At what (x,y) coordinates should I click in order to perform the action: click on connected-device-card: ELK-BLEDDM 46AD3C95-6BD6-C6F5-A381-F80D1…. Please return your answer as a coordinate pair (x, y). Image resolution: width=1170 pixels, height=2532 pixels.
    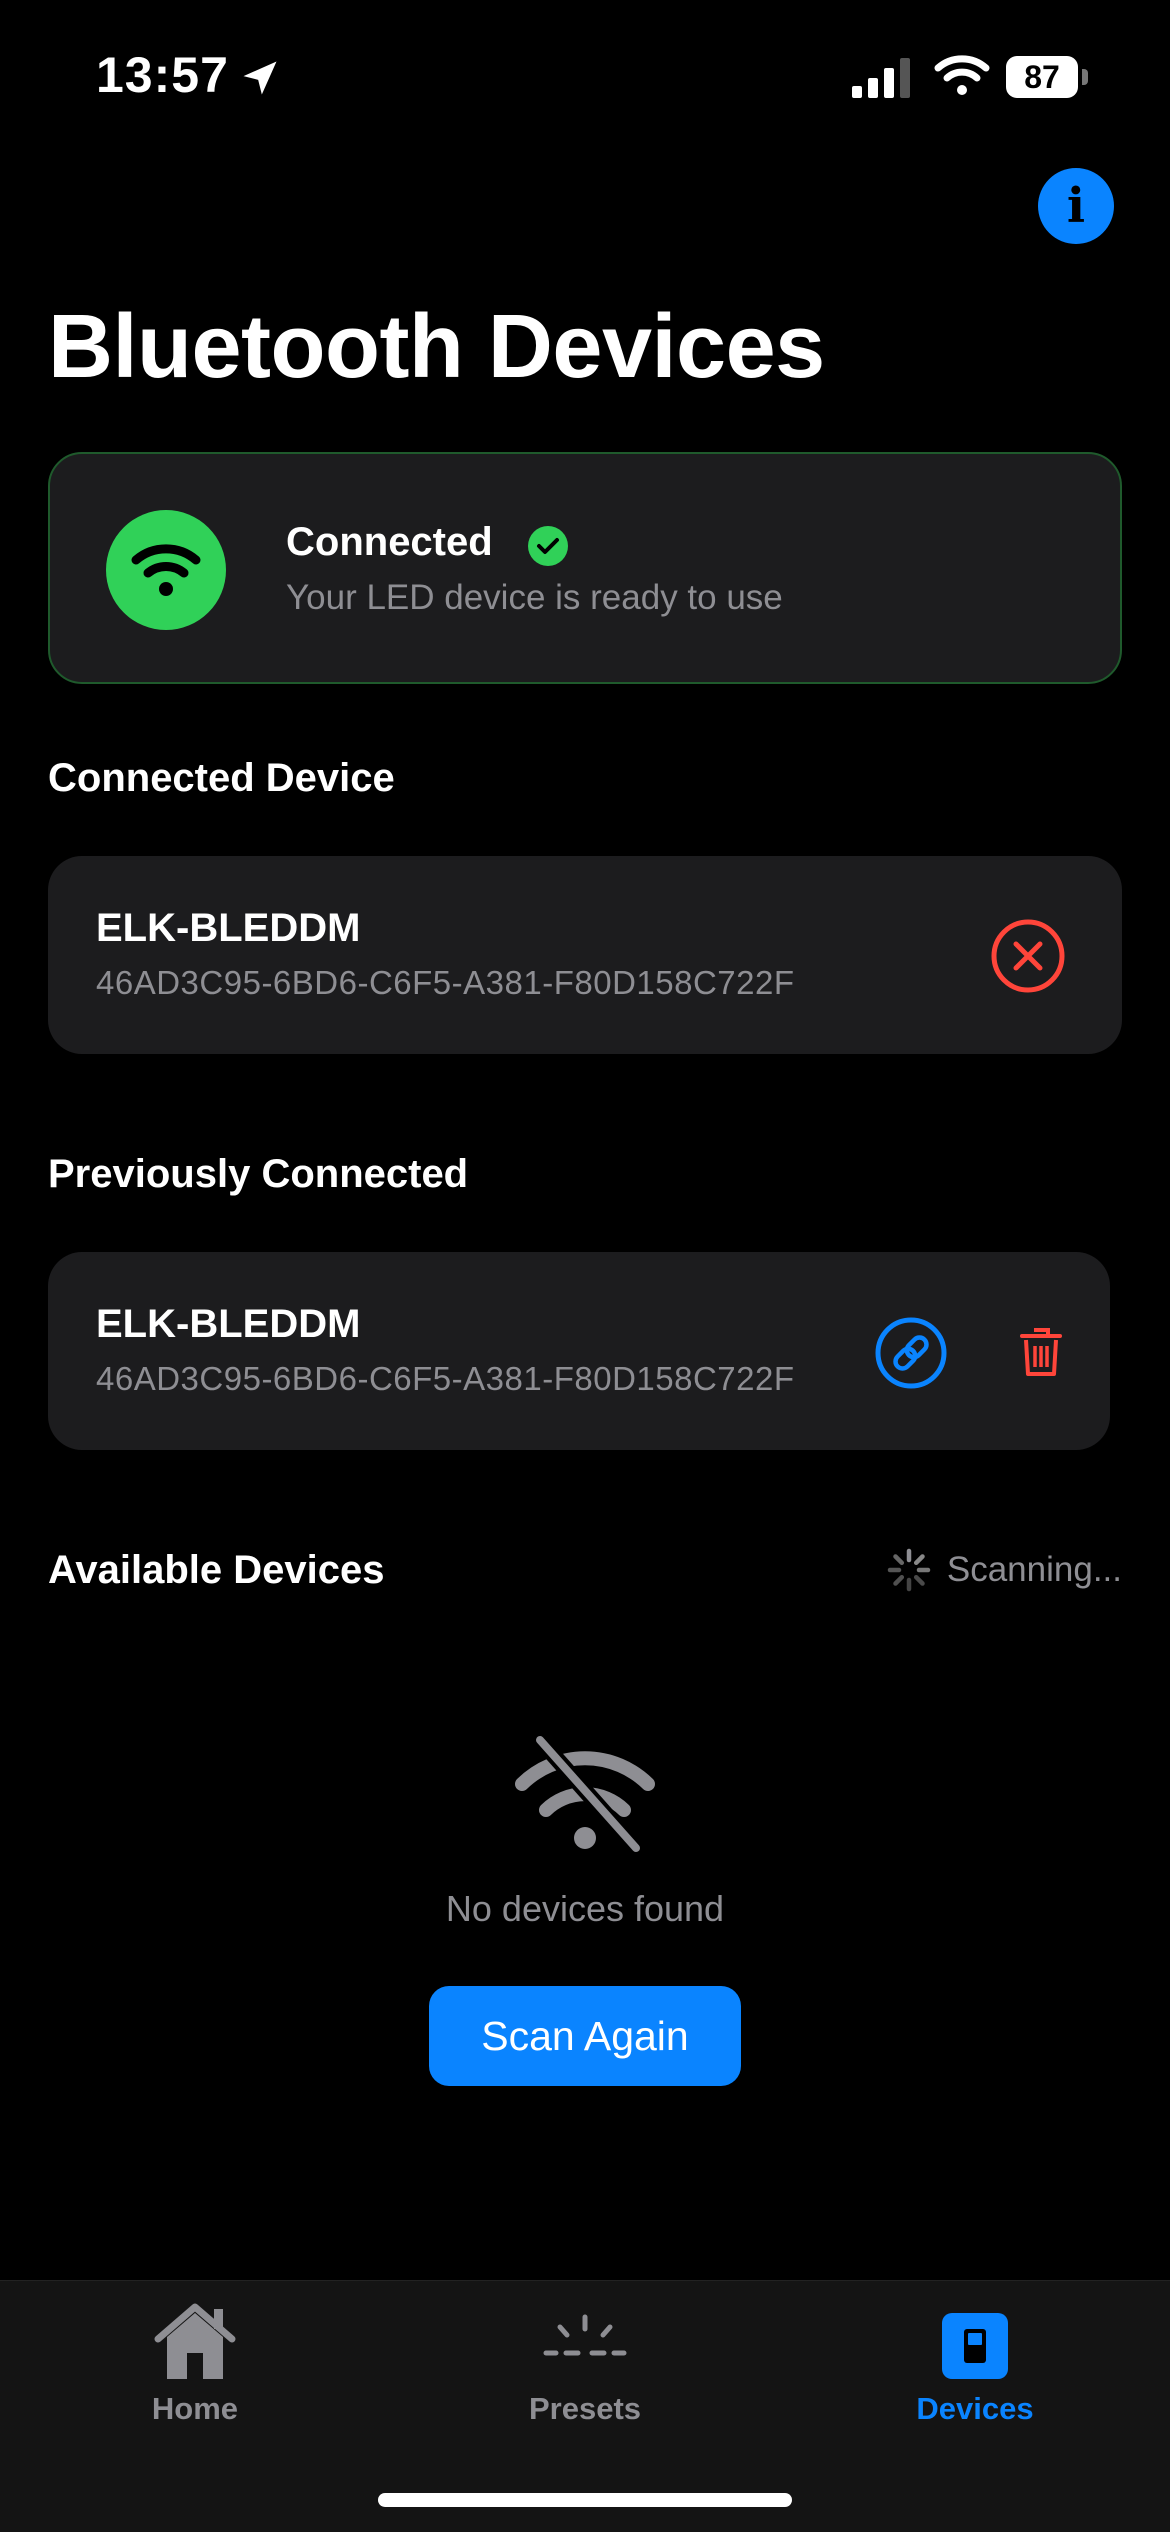
    Looking at the image, I should click on (585, 955).